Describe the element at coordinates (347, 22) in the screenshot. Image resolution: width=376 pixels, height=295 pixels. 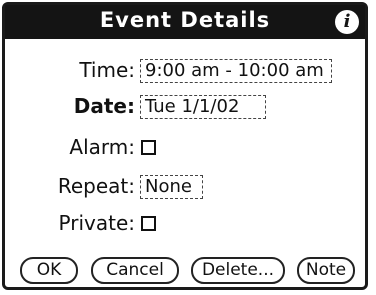
I see `info-icon: i` at that location.